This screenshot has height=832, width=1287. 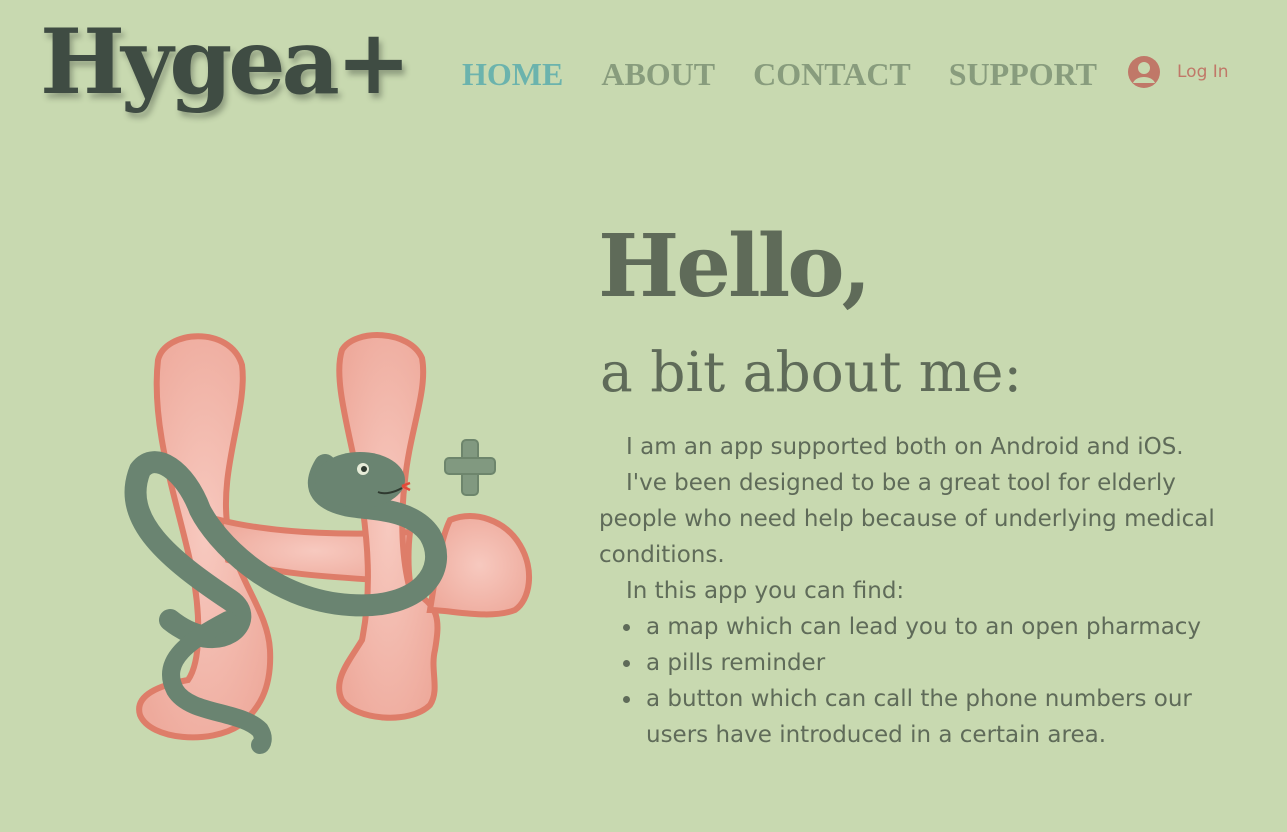 I want to click on nav-support: SUPPORT, so click(x=1023, y=74).